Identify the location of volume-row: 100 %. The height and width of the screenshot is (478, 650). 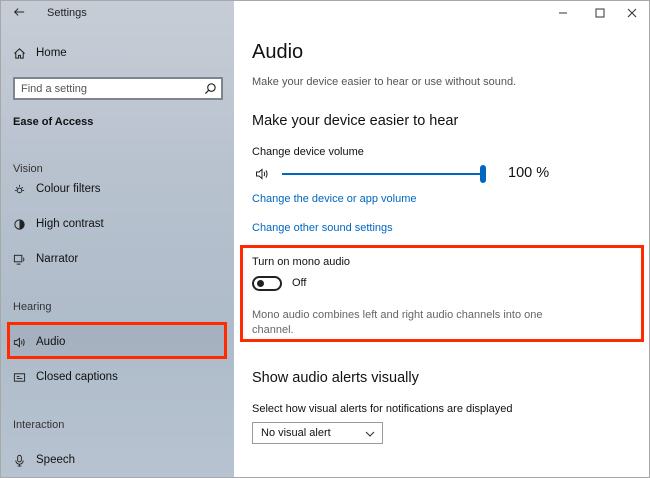
(442, 174).